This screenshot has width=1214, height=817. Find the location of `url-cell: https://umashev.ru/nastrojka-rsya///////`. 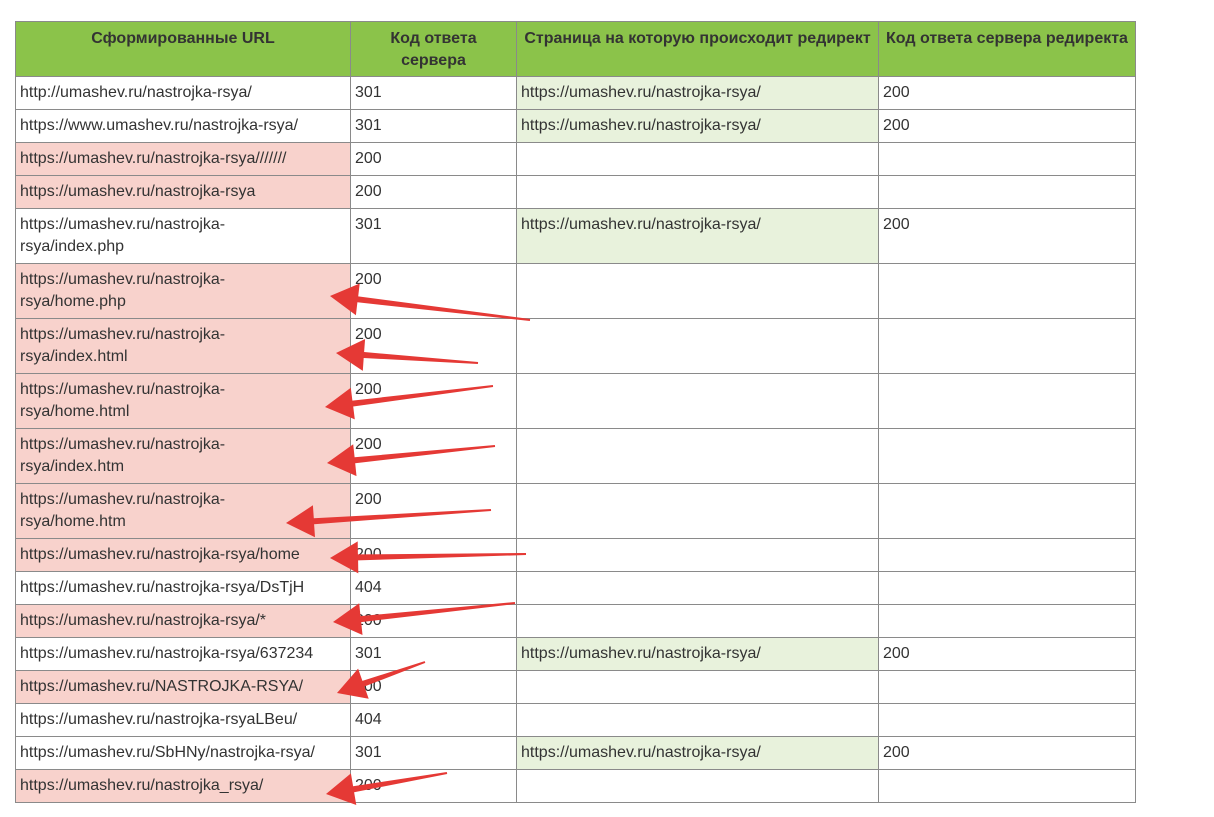

url-cell: https://umashev.ru/nastrojka-rsya/////// is located at coordinates (183, 159).